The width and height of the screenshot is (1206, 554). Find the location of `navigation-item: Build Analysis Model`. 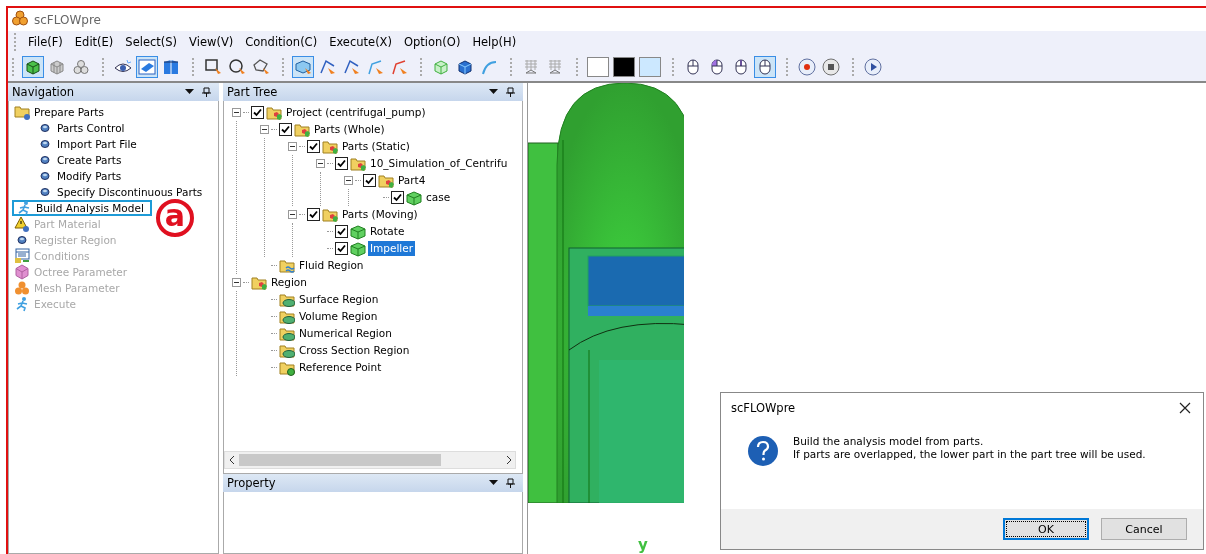

navigation-item: Build Analysis Model is located at coordinates (82, 208).